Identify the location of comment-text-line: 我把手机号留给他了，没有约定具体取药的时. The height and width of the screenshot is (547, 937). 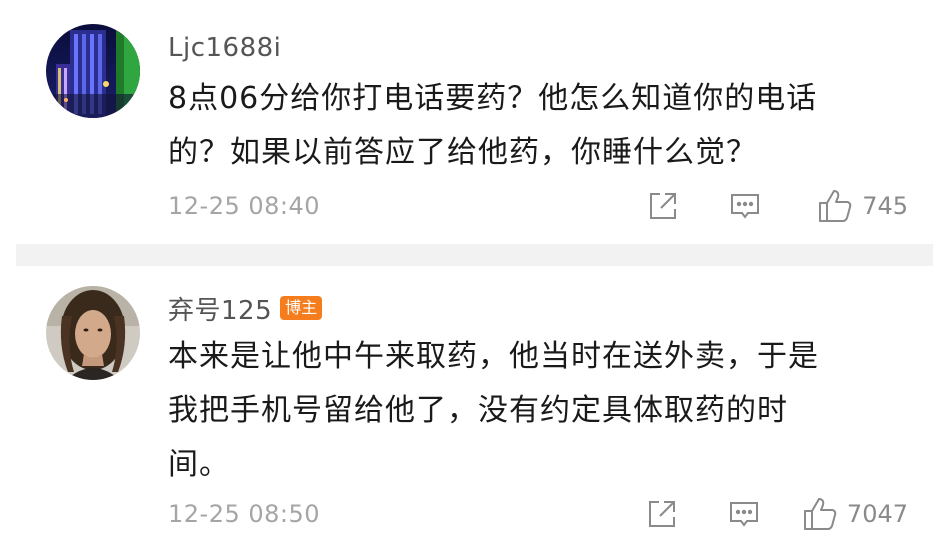
(478, 410).